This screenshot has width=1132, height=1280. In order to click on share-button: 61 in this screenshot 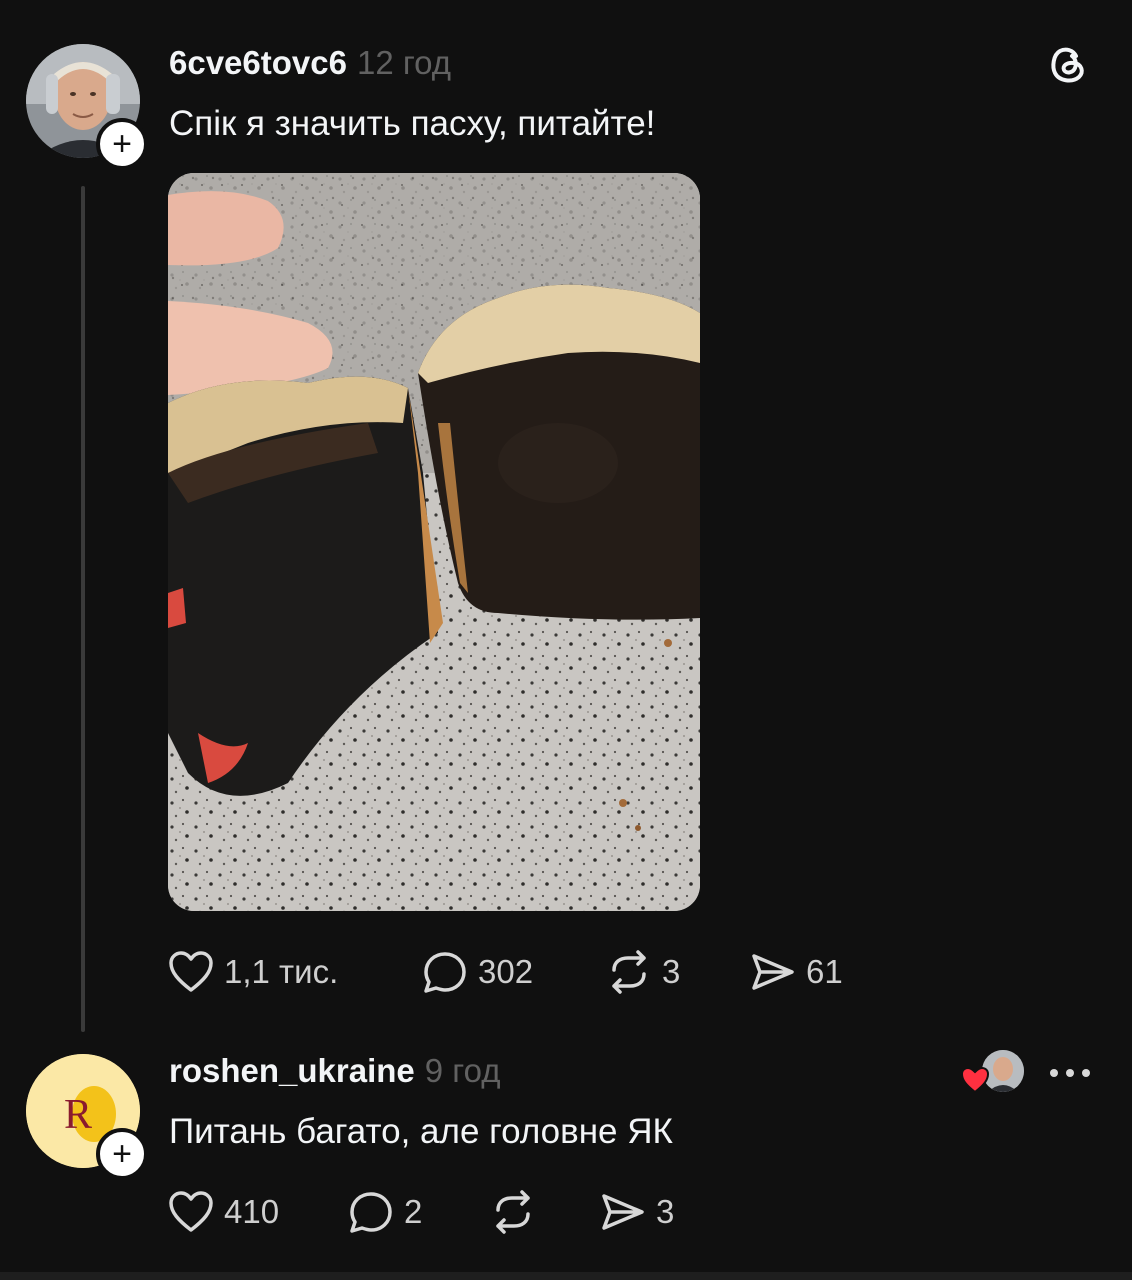, I will do `click(796, 972)`.